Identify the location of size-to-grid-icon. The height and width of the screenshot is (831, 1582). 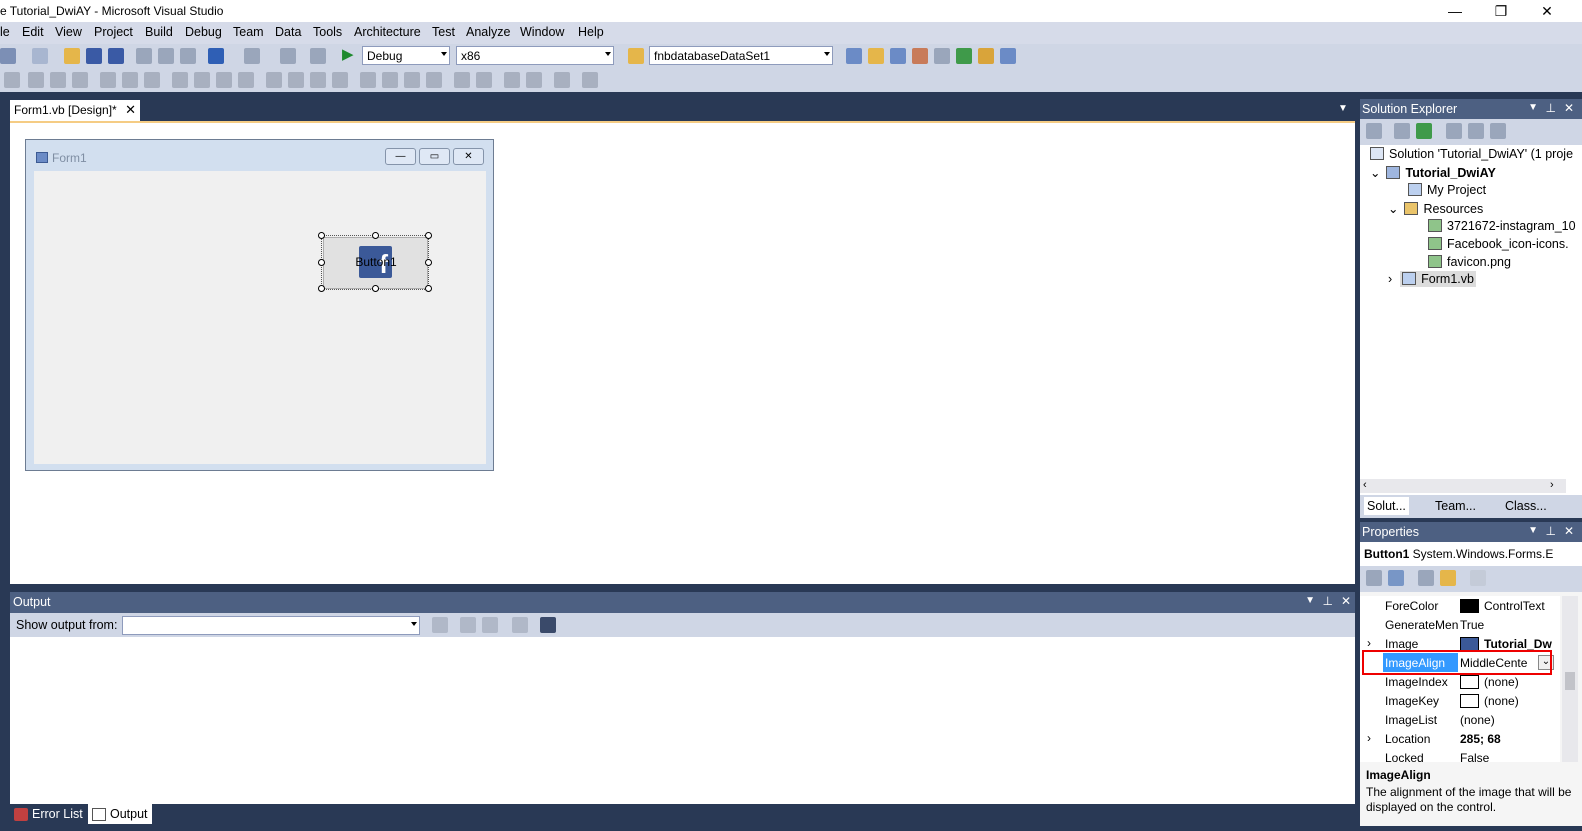
(246, 80).